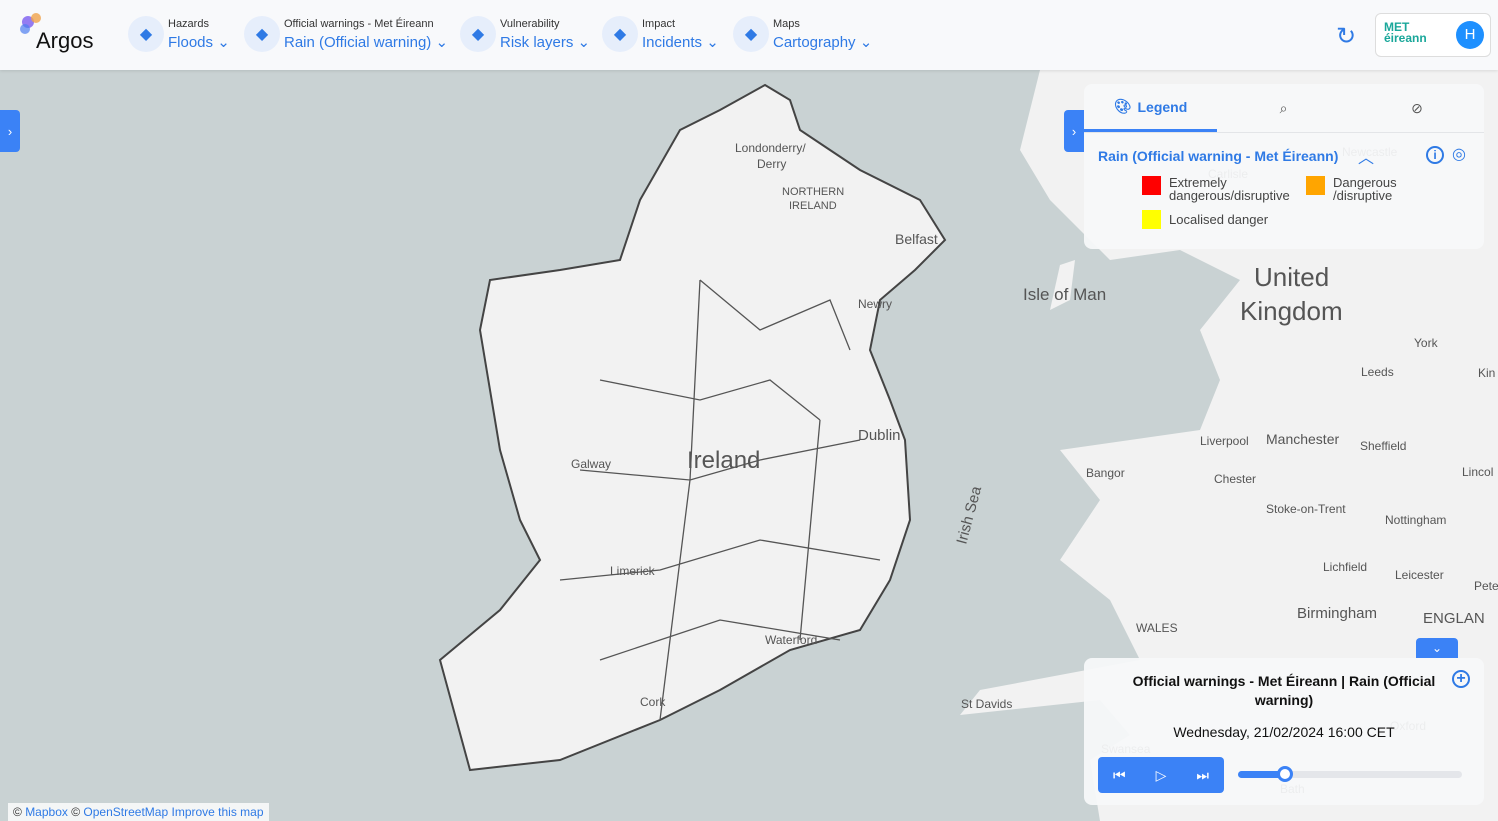 The image size is (1498, 821). I want to click on timeline-datetime: Wednesday, 21/02/2024 16:00 CET, so click(1284, 732).